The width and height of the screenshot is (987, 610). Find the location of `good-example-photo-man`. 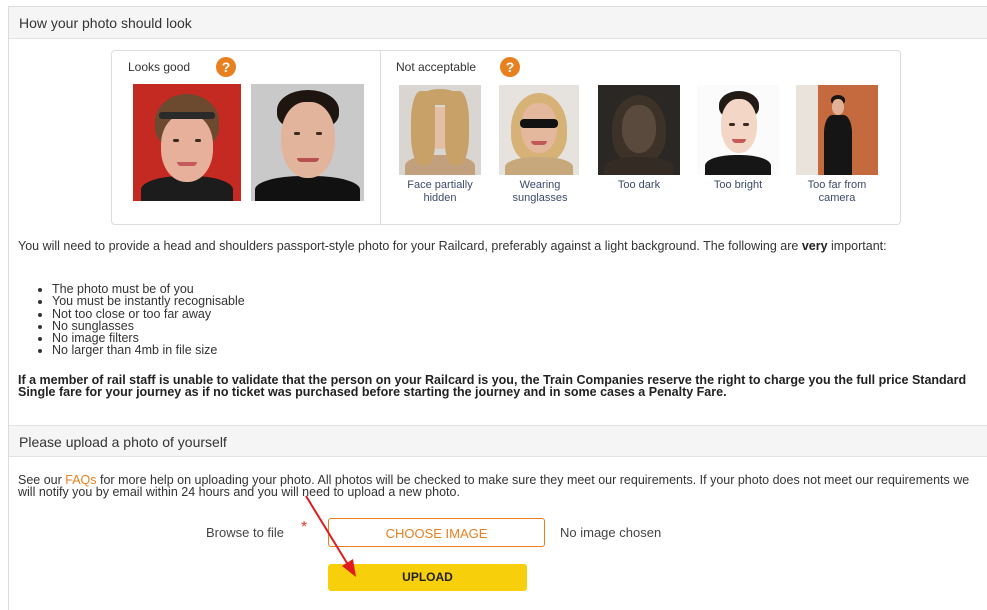

good-example-photo-man is located at coordinates (307, 142).